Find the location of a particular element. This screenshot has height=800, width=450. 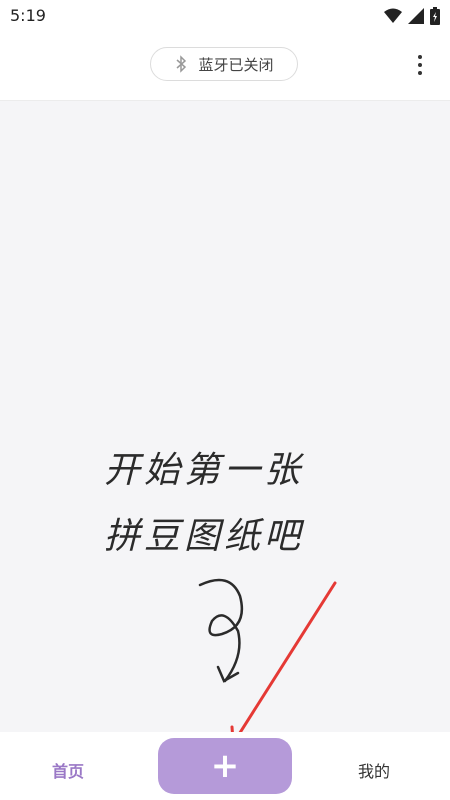

bottom-nav: 首页 + 我的 is located at coordinates (225, 766).